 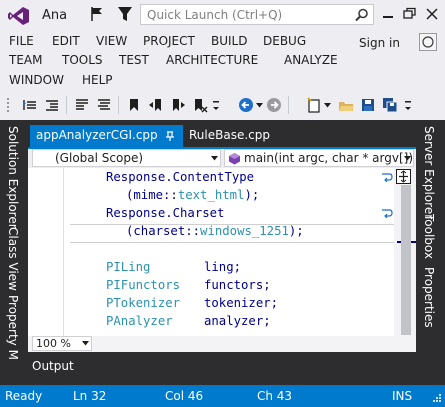 What do you see at coordinates (52, 105) in the screenshot?
I see `outdent-icon` at bounding box center [52, 105].